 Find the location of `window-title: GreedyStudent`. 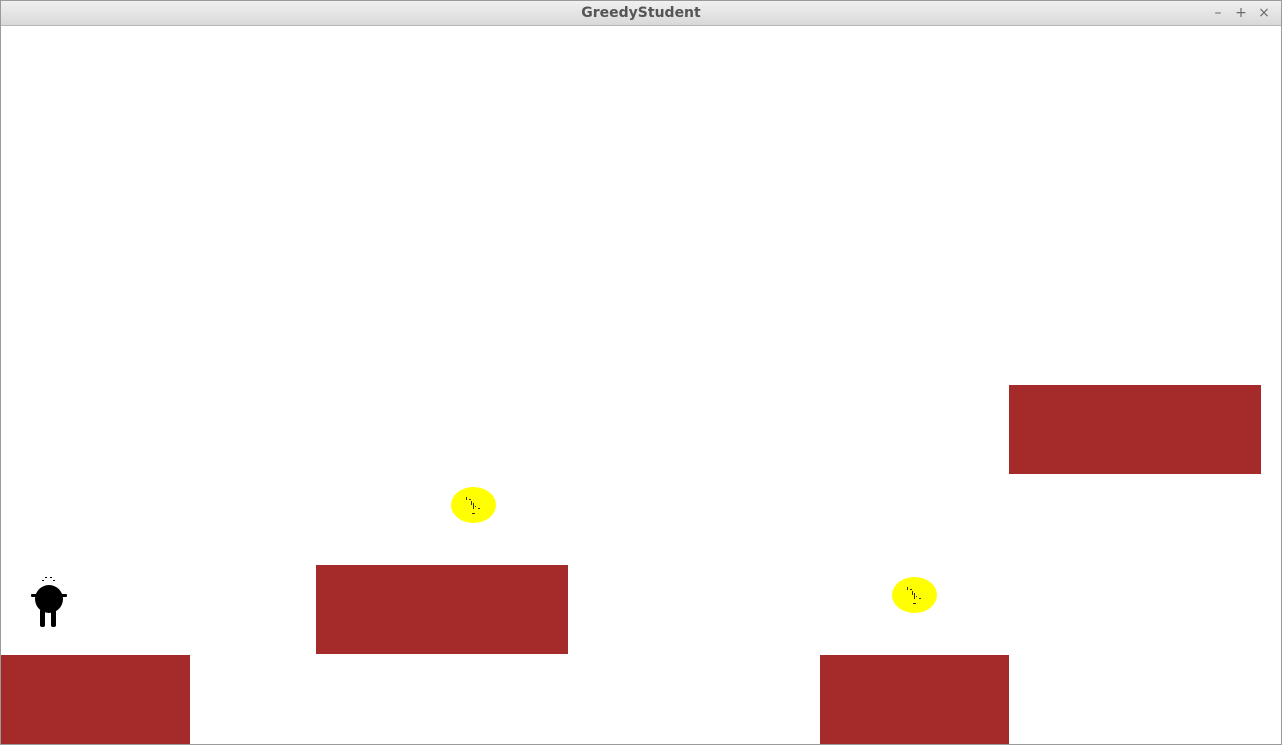

window-title: GreedyStudent is located at coordinates (641, 13).